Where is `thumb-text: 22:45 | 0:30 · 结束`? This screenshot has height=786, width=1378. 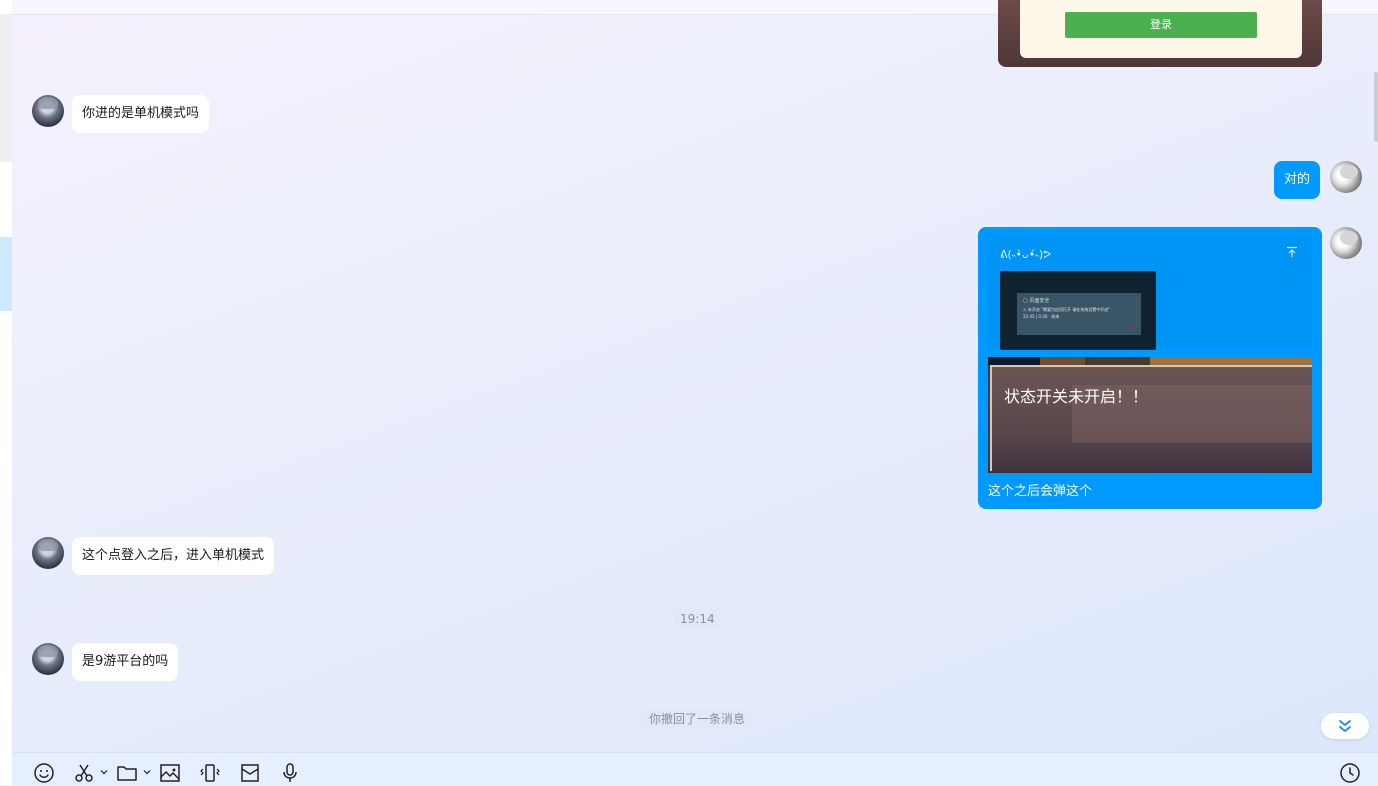 thumb-text: 22:45 | 0:30 · 结束 is located at coordinates (1041, 316).